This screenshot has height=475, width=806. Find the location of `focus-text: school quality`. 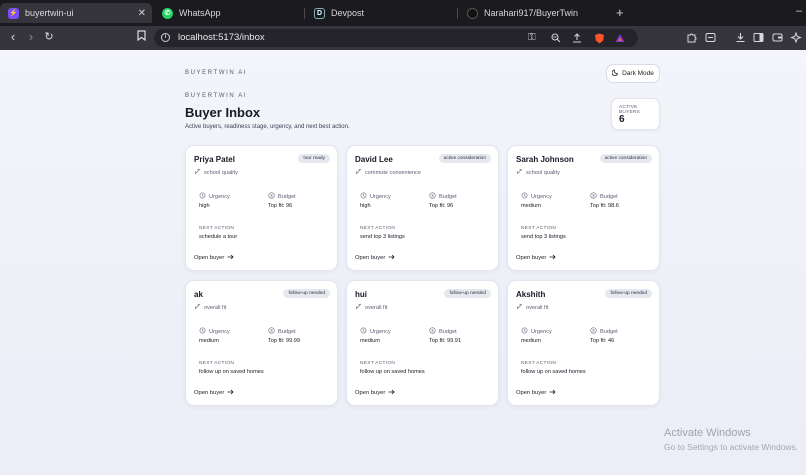

focus-text: school quality is located at coordinates (221, 172).